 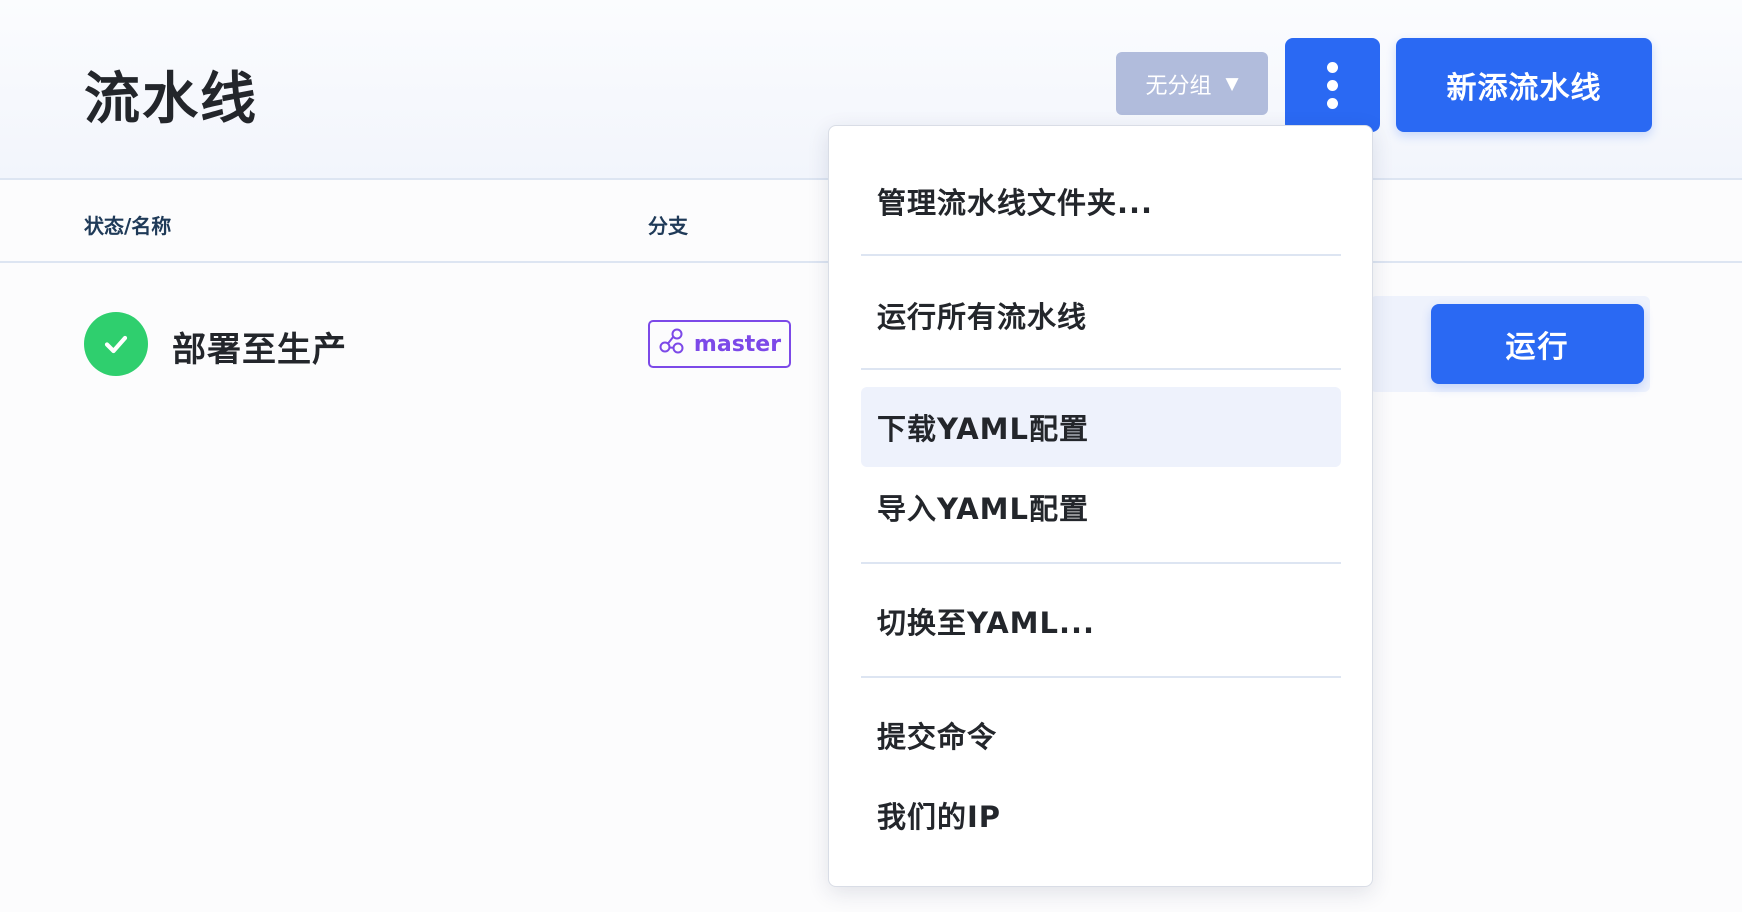 What do you see at coordinates (171, 99) in the screenshot?
I see `page-title: 流水线` at bounding box center [171, 99].